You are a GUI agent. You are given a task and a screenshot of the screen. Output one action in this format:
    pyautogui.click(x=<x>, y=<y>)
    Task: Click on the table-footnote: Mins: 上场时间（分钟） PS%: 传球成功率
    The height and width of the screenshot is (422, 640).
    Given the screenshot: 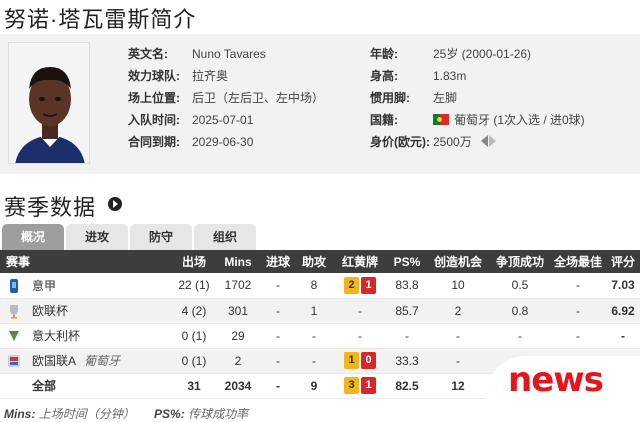 What is the action you would take?
    pyautogui.click(x=134, y=413)
    